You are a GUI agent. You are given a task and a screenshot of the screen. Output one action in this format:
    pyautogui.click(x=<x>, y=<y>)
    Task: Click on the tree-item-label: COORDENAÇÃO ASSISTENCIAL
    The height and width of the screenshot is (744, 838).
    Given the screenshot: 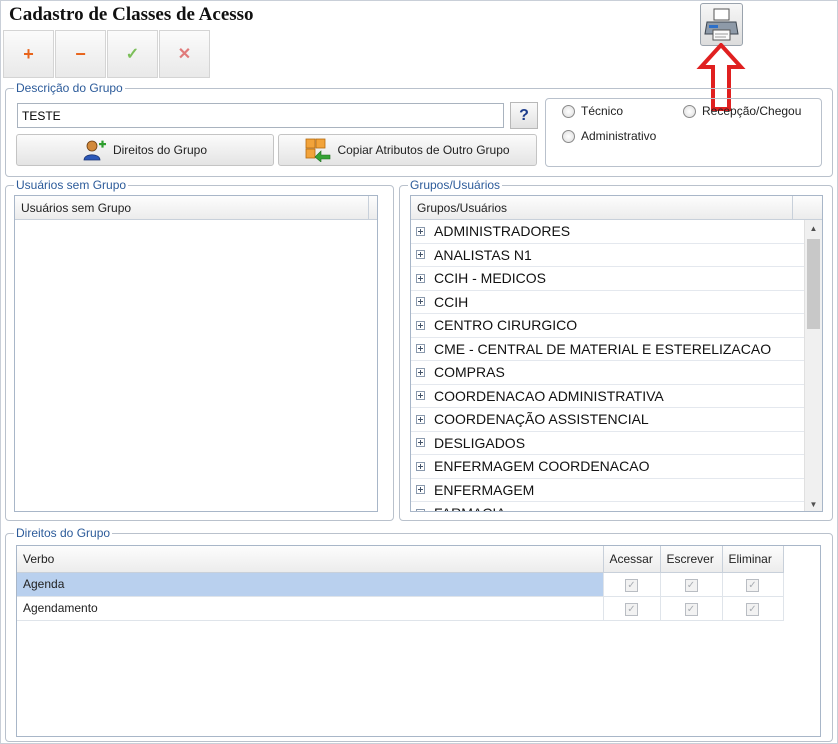 What is the action you would take?
    pyautogui.click(x=541, y=419)
    